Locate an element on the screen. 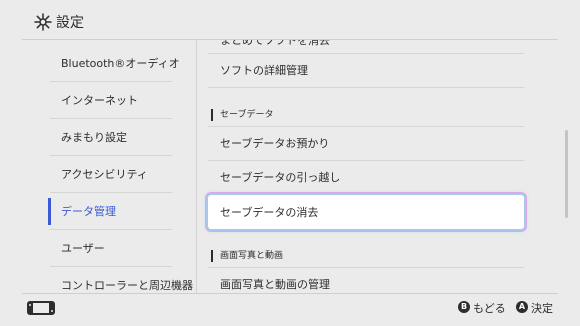  sidebar-item-label: インターネット is located at coordinates (99, 100).